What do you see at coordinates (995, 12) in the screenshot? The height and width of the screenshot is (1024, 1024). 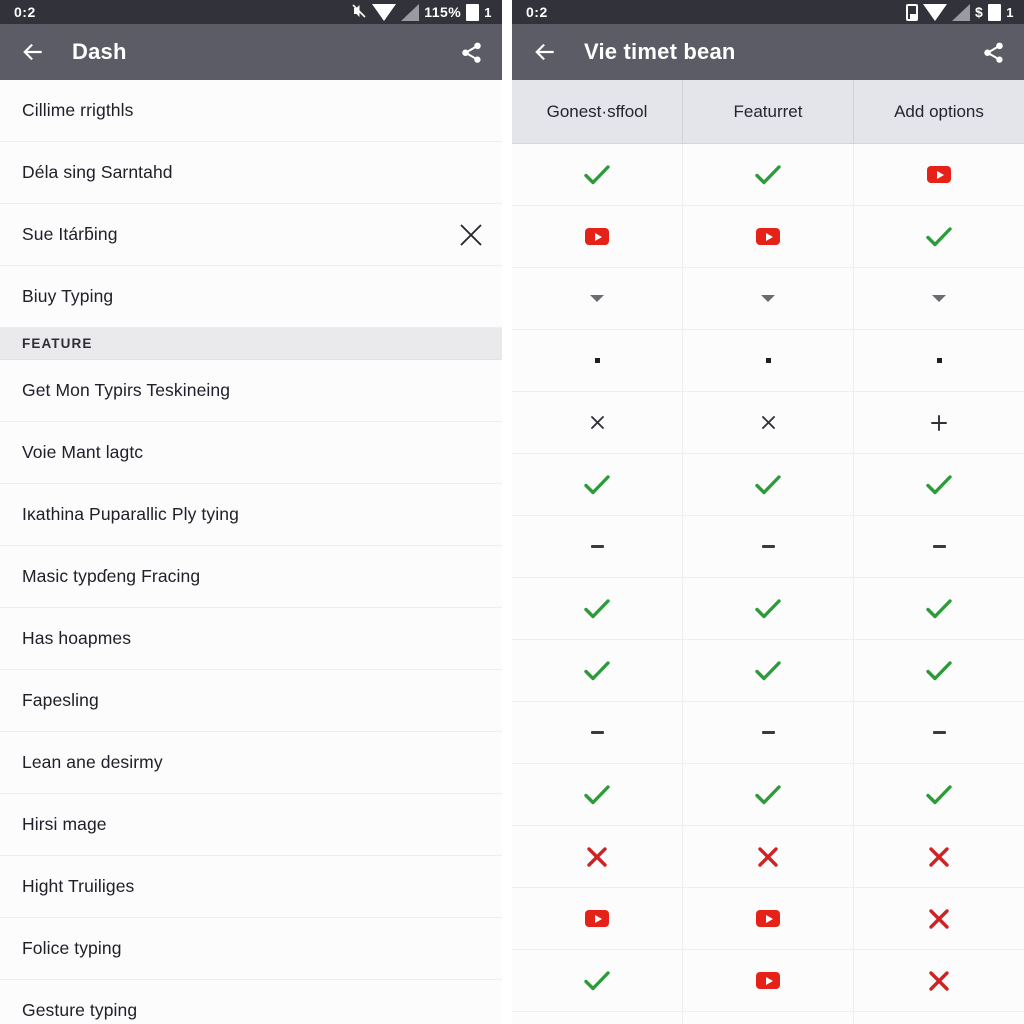 I see `battery-icon` at bounding box center [995, 12].